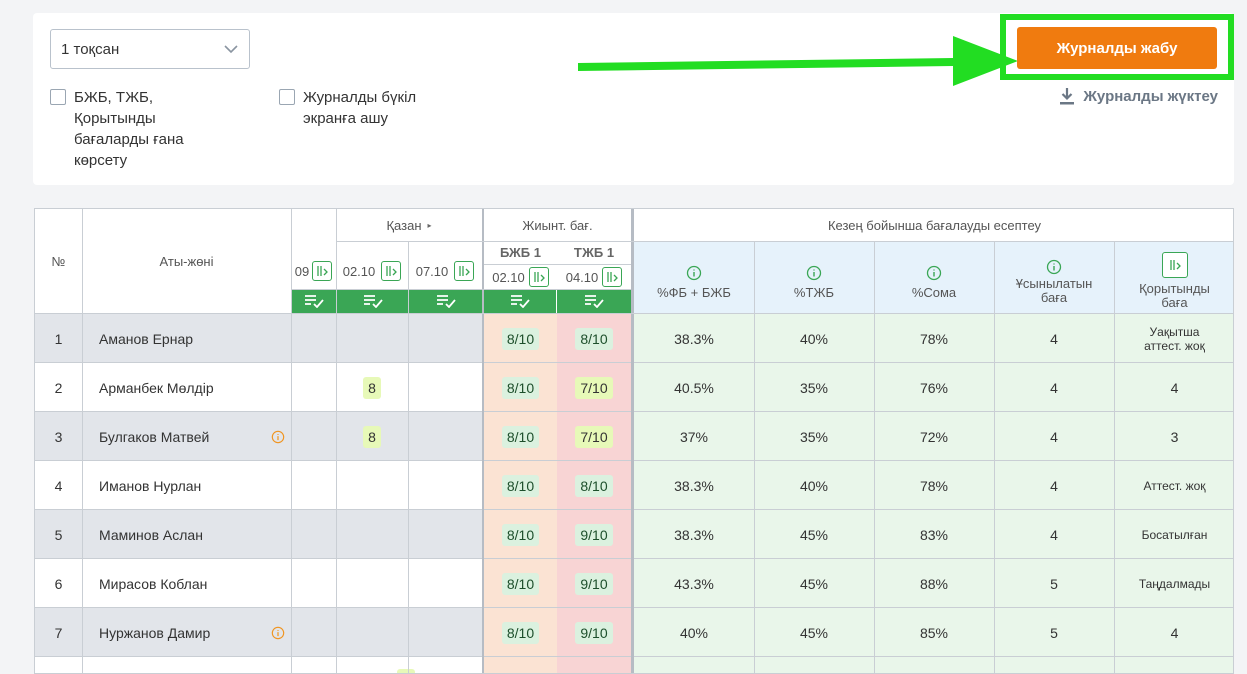 This screenshot has height=674, width=1247. I want to click on month-header: Қазан ▸, so click(409, 225).